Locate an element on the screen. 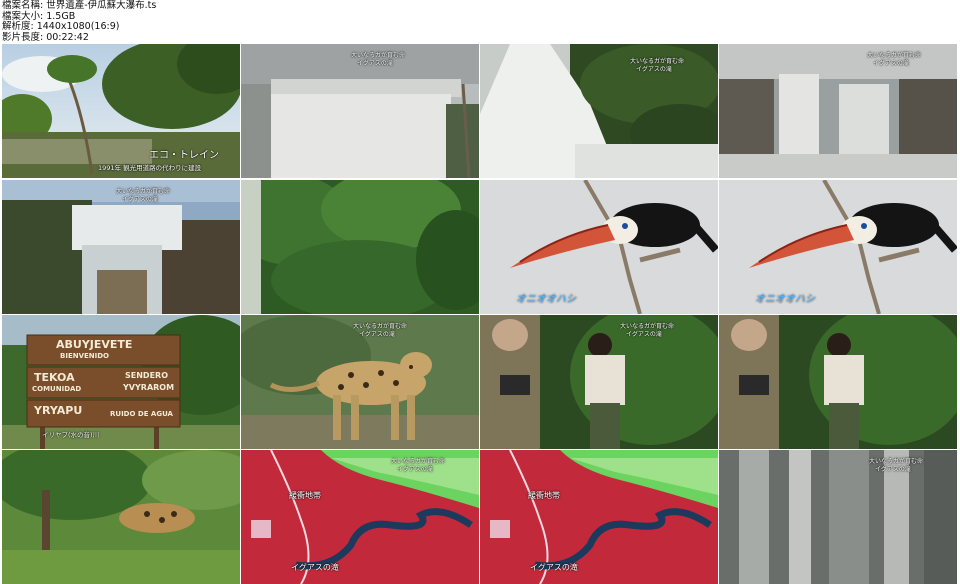  thumbnail-5: 大いなるガが育む命 イグアスの滝 is located at coordinates (121, 247).